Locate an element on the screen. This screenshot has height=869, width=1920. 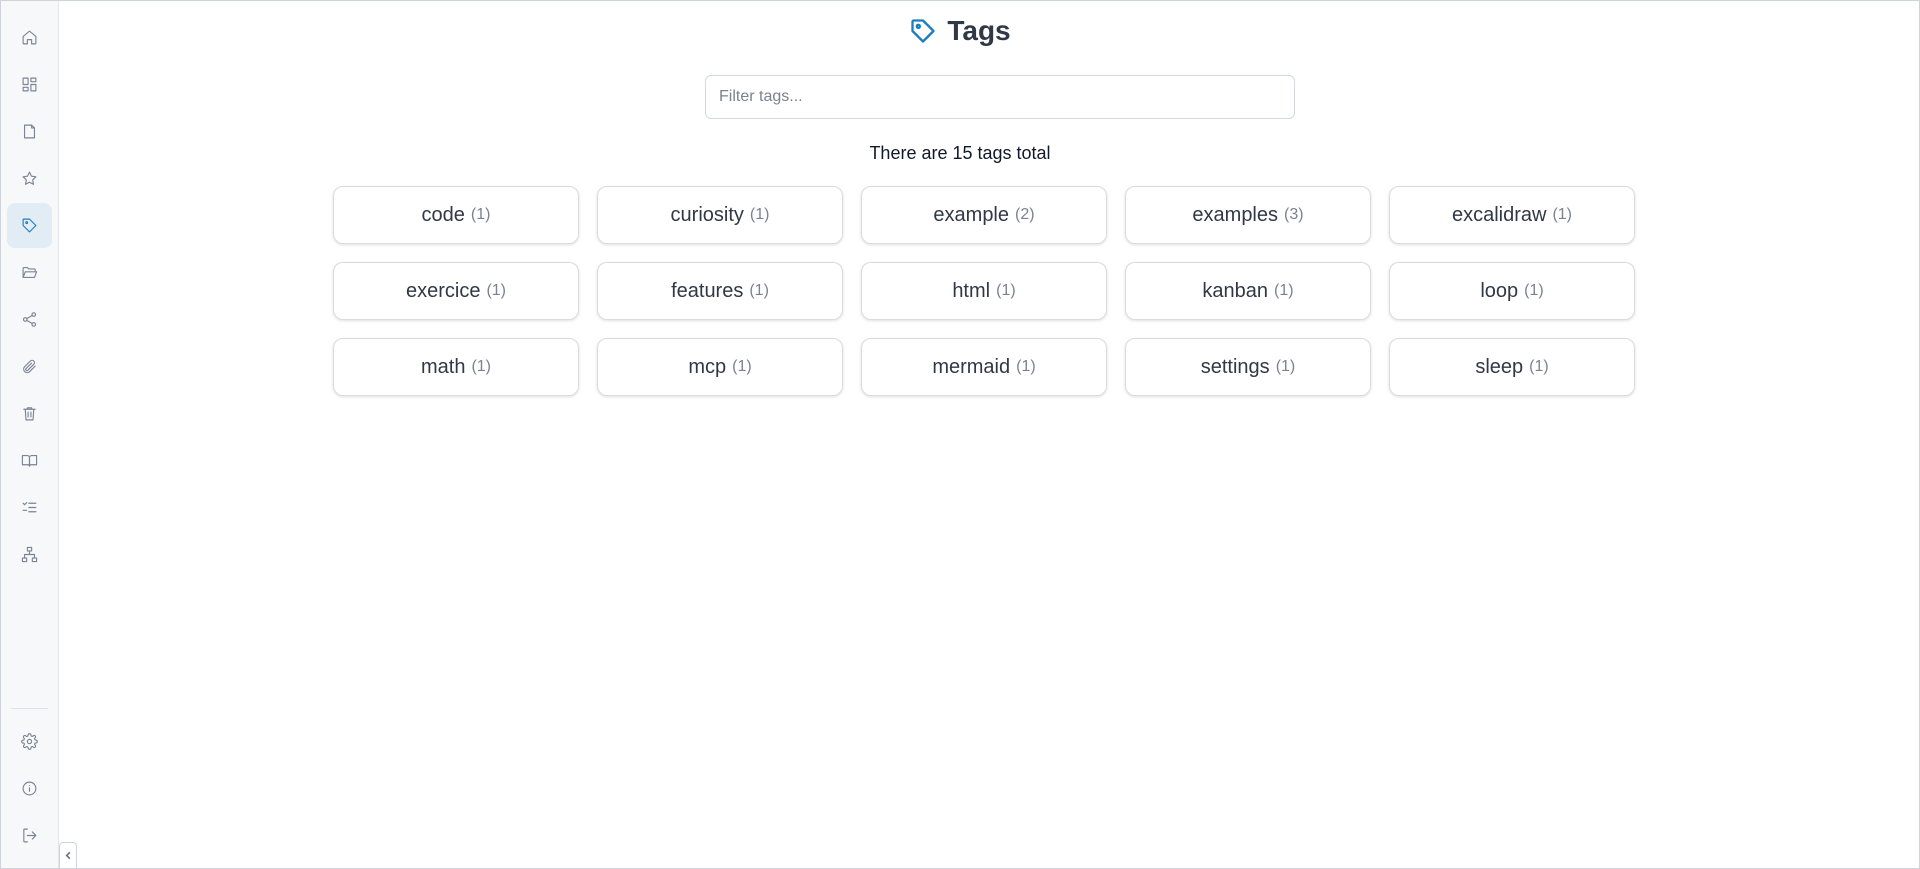
tag-card: settings (1) is located at coordinates (1248, 367).